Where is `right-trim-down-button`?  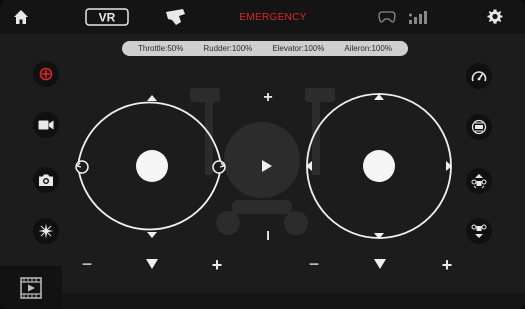 right-trim-down-button is located at coordinates (380, 264).